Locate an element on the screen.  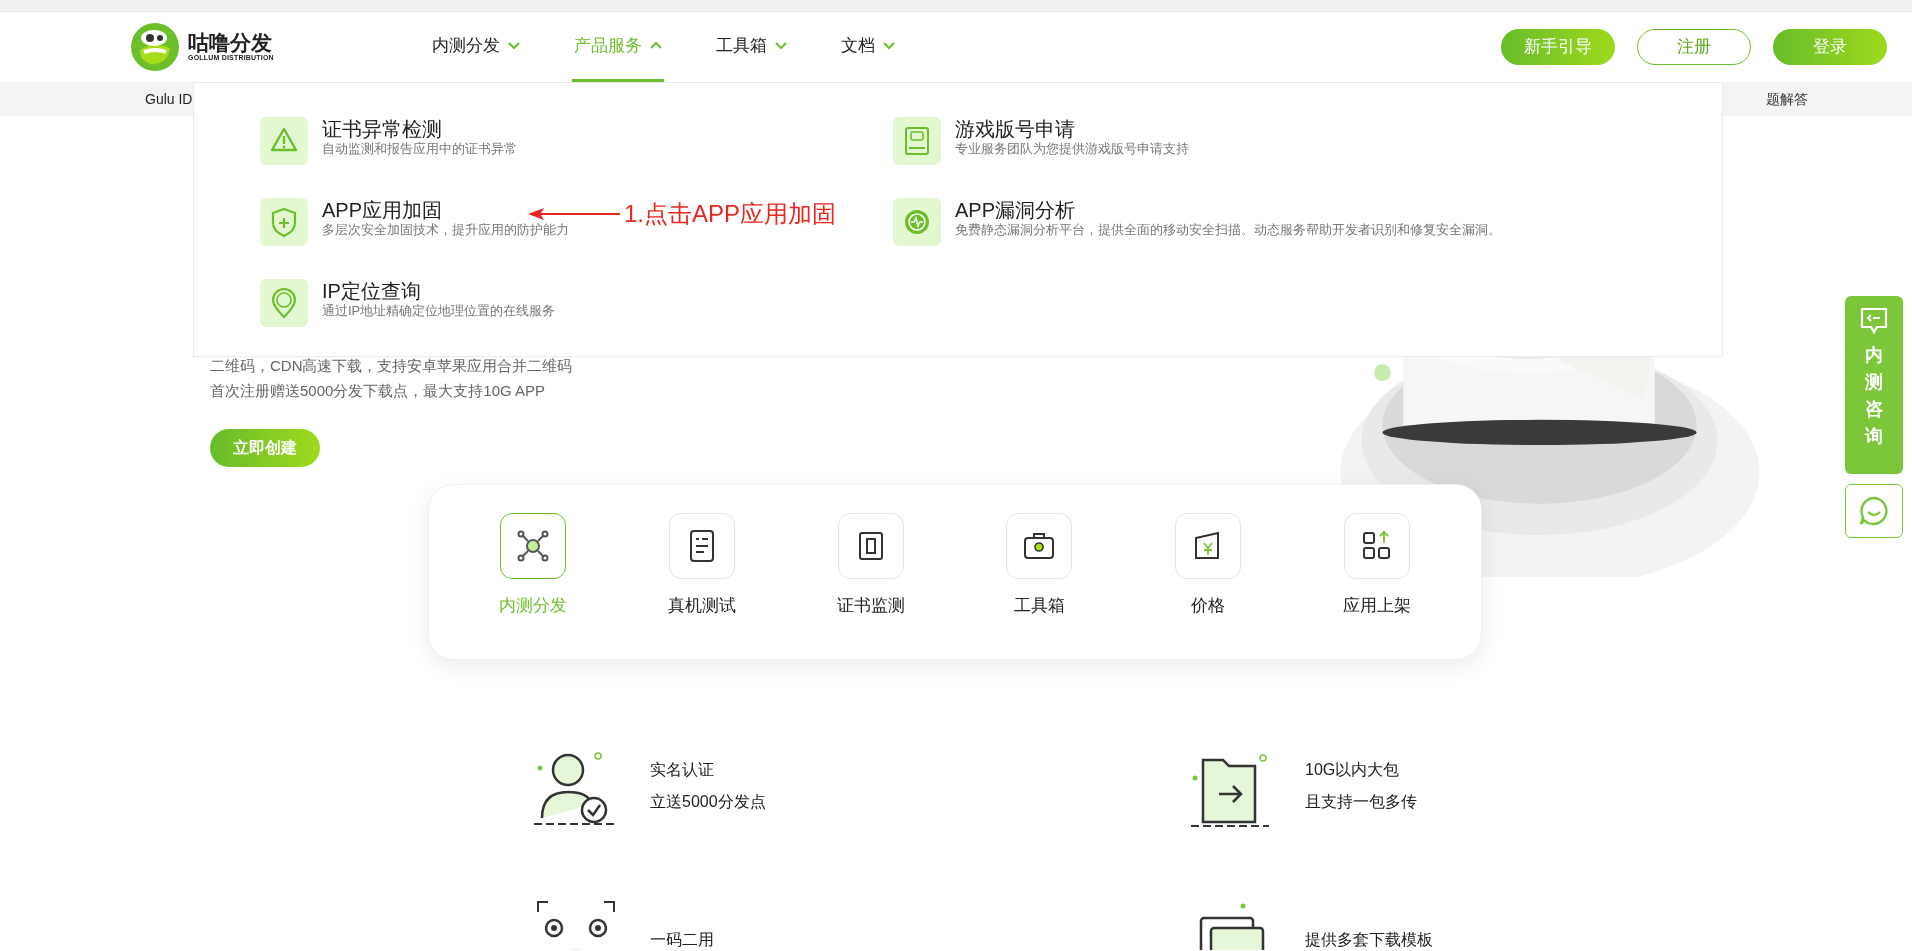
chat-icon is located at coordinates (1874, 511).